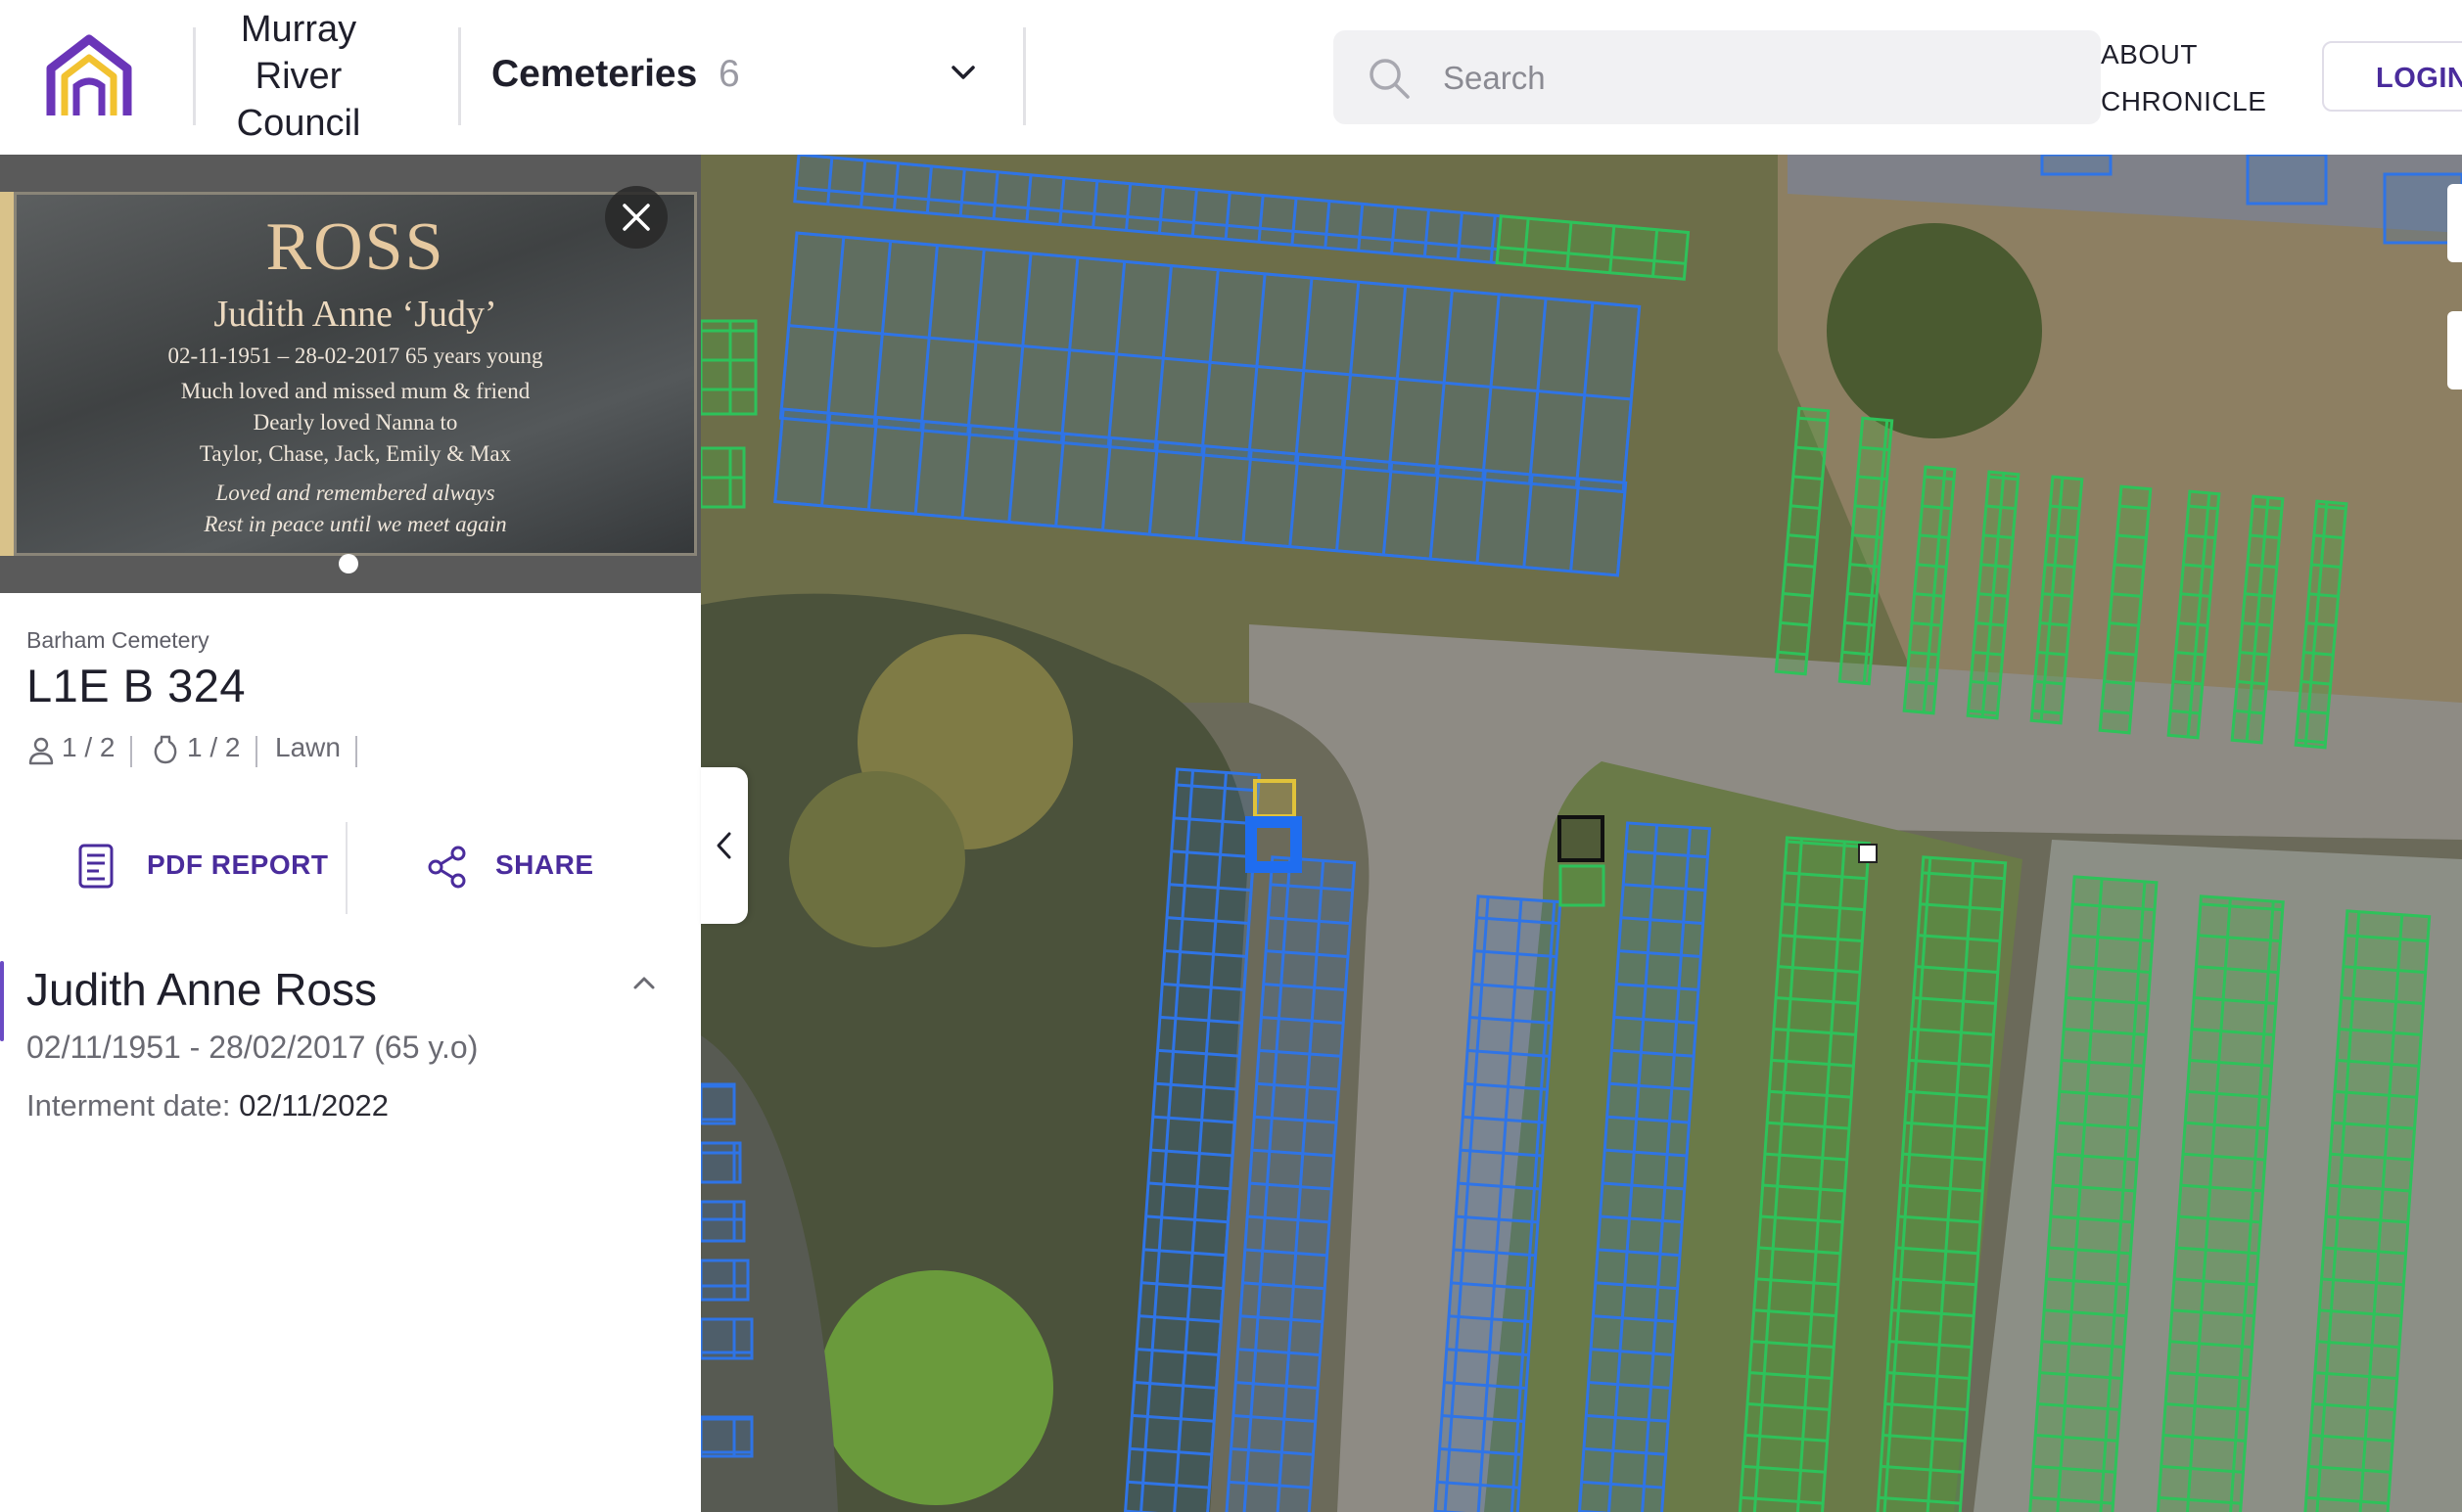 This screenshot has height=1512, width=2462. What do you see at coordinates (1756, 78) in the screenshot?
I see `search-input` at bounding box center [1756, 78].